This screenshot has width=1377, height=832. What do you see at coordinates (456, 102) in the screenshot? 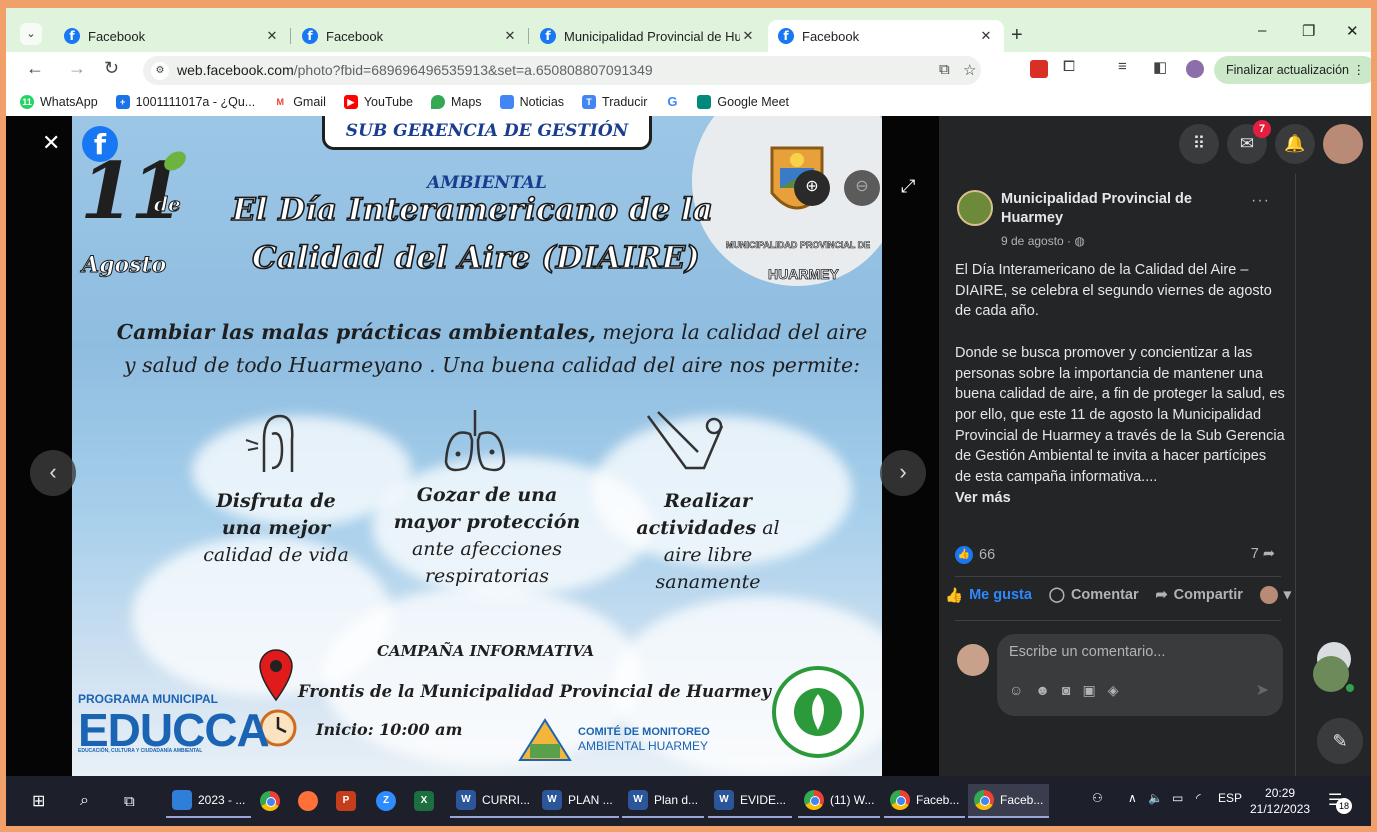
I see `bookmark-maps: Maps` at bounding box center [456, 102].